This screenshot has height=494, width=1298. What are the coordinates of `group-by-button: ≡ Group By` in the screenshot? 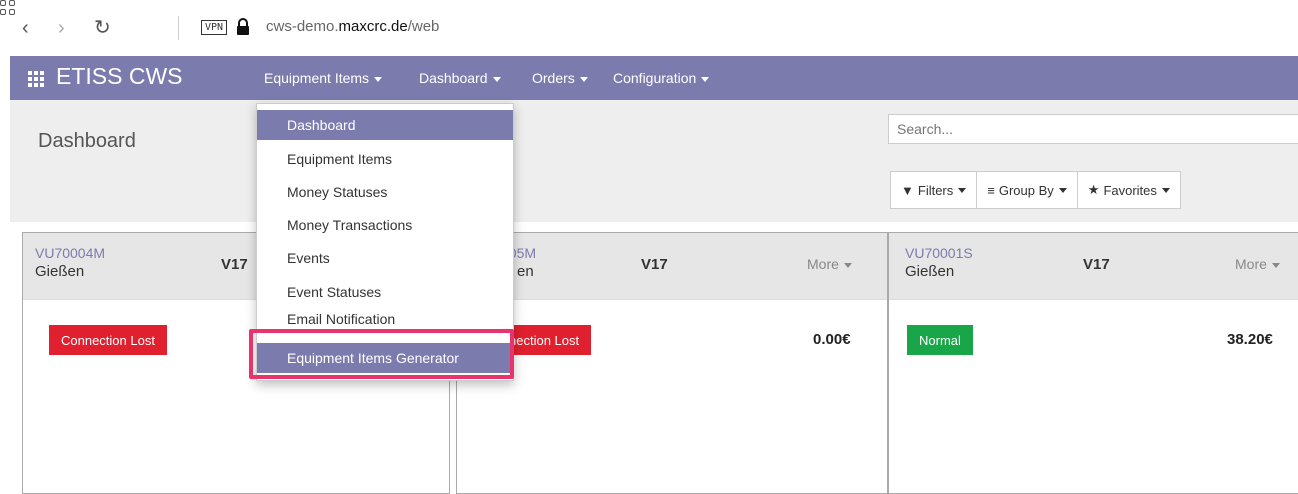 It's located at (1027, 190).